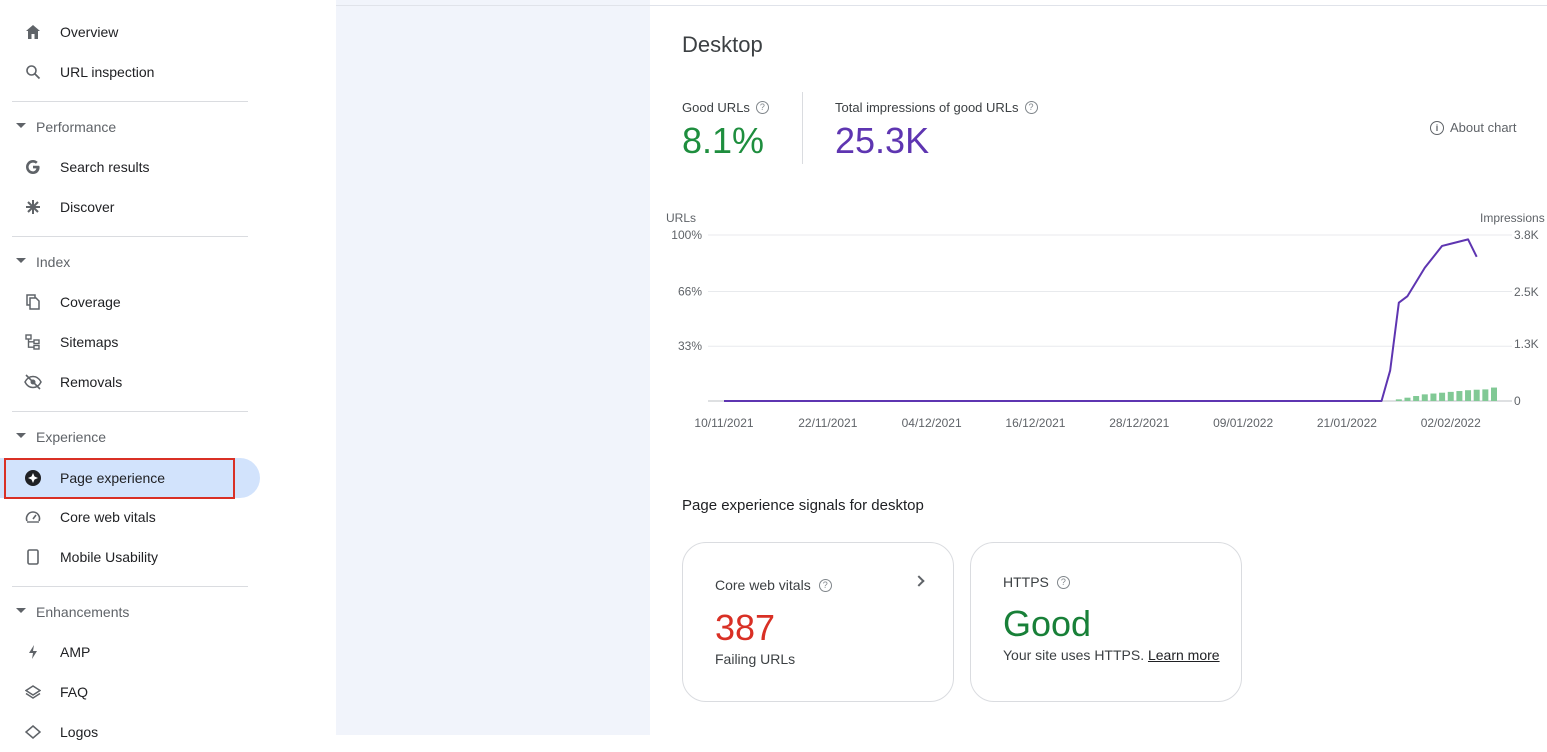 This screenshot has height=752, width=1547. I want to click on learn-more-link: Learn more, so click(1184, 655).